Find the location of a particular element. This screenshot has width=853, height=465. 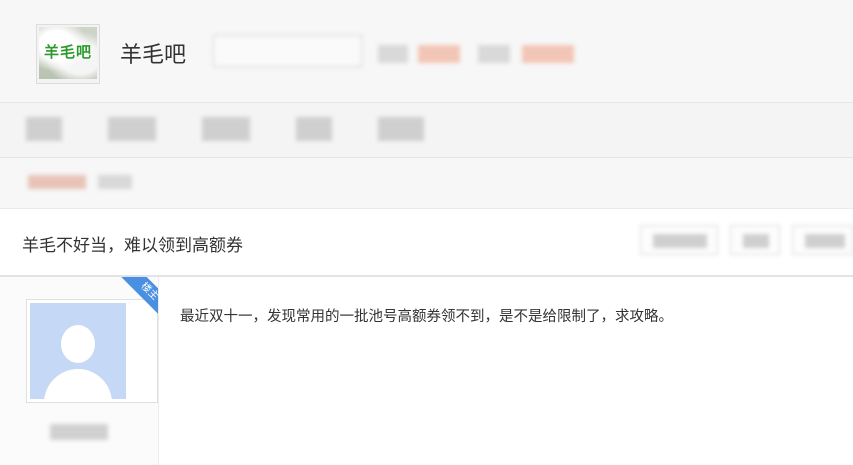

post-title: 羊毛不好当，难以领到高额券 is located at coordinates (132, 246).